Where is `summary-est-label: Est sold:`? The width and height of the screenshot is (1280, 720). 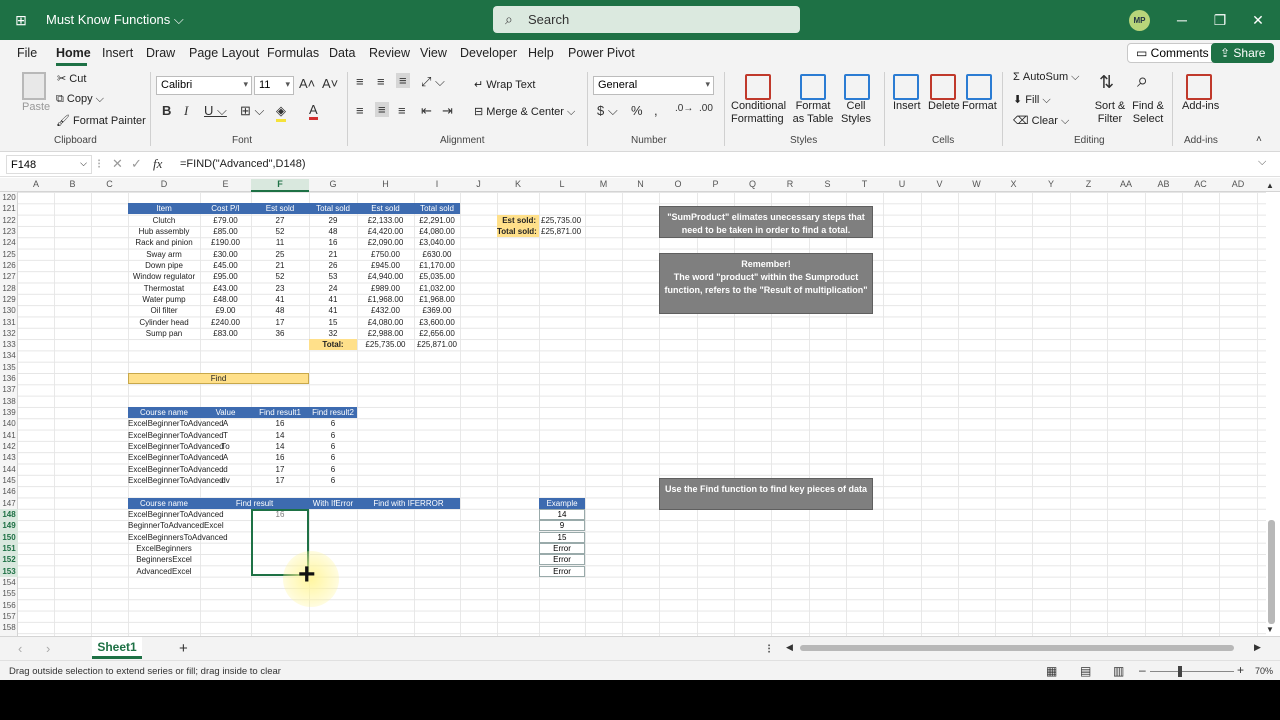 summary-est-label: Est sold: is located at coordinates (518, 220).